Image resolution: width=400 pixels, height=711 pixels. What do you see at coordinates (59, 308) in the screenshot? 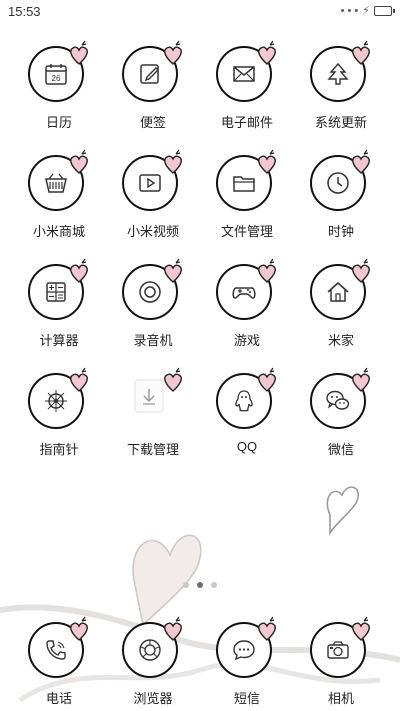
I see `app-calculator: 计算器` at bounding box center [59, 308].